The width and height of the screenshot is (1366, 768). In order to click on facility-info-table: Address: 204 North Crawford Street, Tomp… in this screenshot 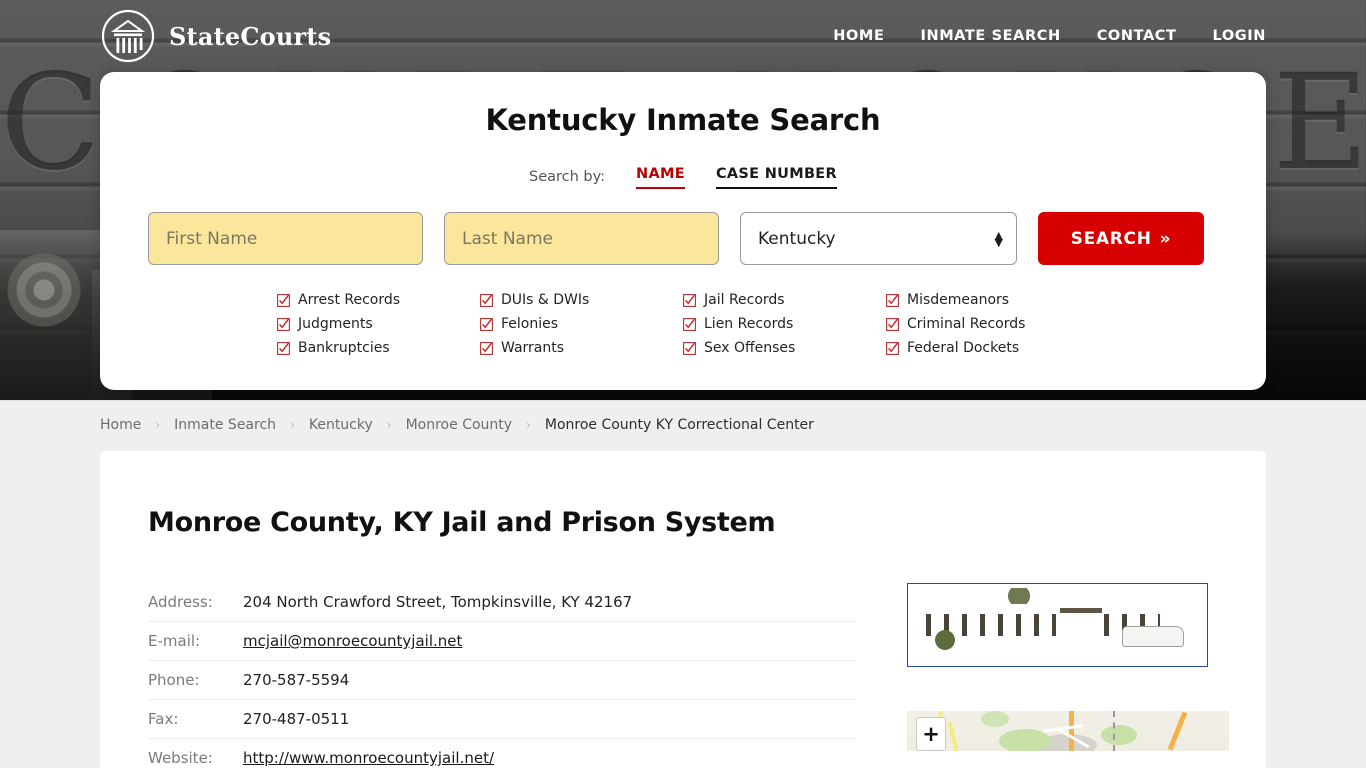, I will do `click(501, 675)`.